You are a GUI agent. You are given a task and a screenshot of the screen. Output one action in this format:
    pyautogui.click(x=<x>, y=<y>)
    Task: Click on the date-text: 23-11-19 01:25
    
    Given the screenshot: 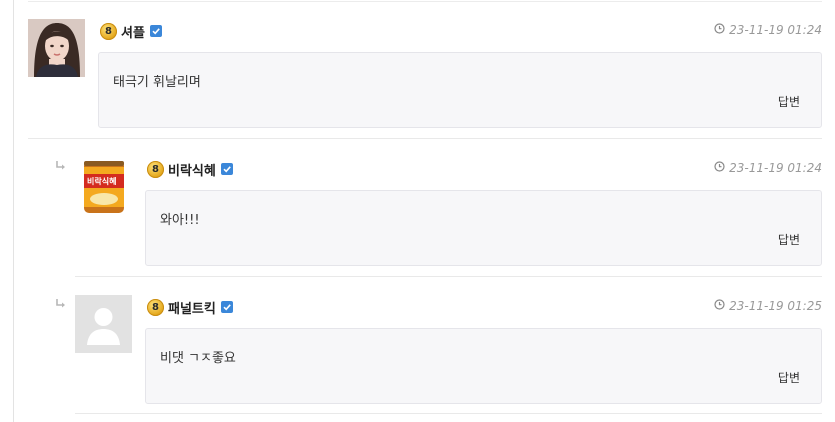 What is the action you would take?
    pyautogui.click(x=775, y=306)
    